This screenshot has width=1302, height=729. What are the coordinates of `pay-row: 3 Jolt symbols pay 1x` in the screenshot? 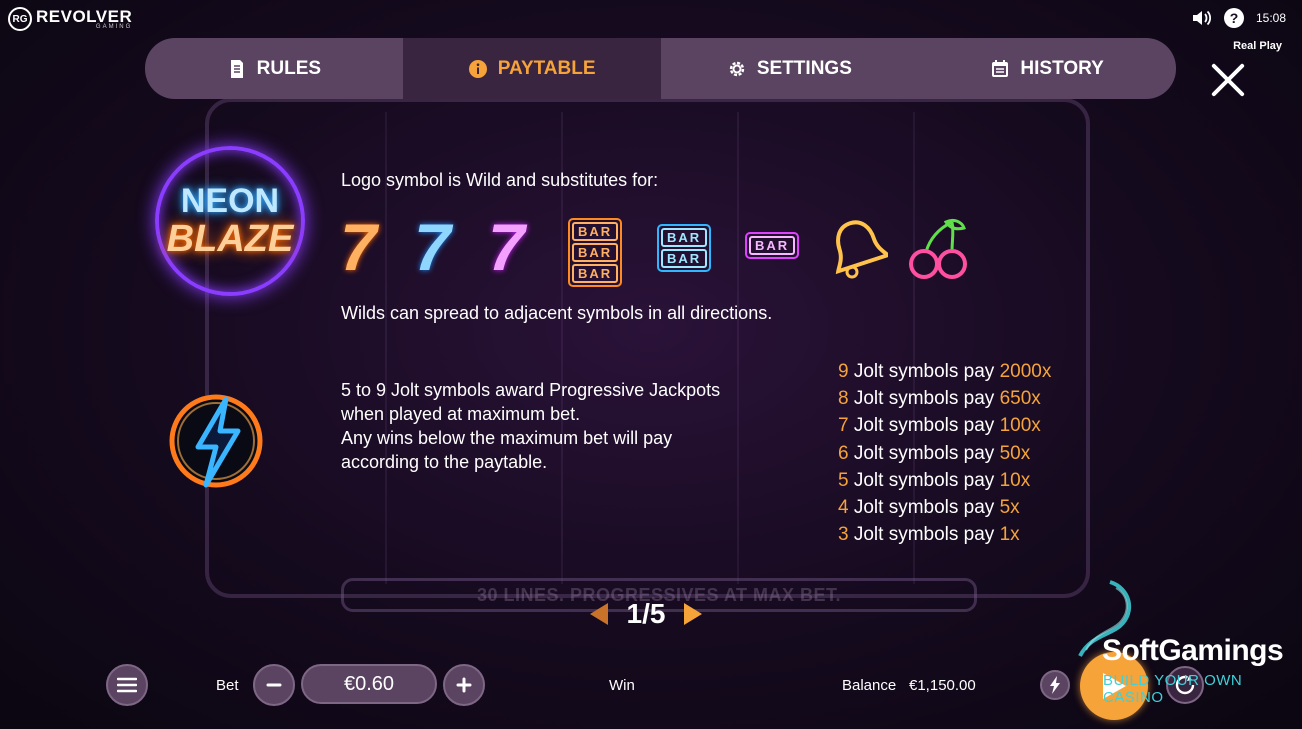 It's located at (929, 535).